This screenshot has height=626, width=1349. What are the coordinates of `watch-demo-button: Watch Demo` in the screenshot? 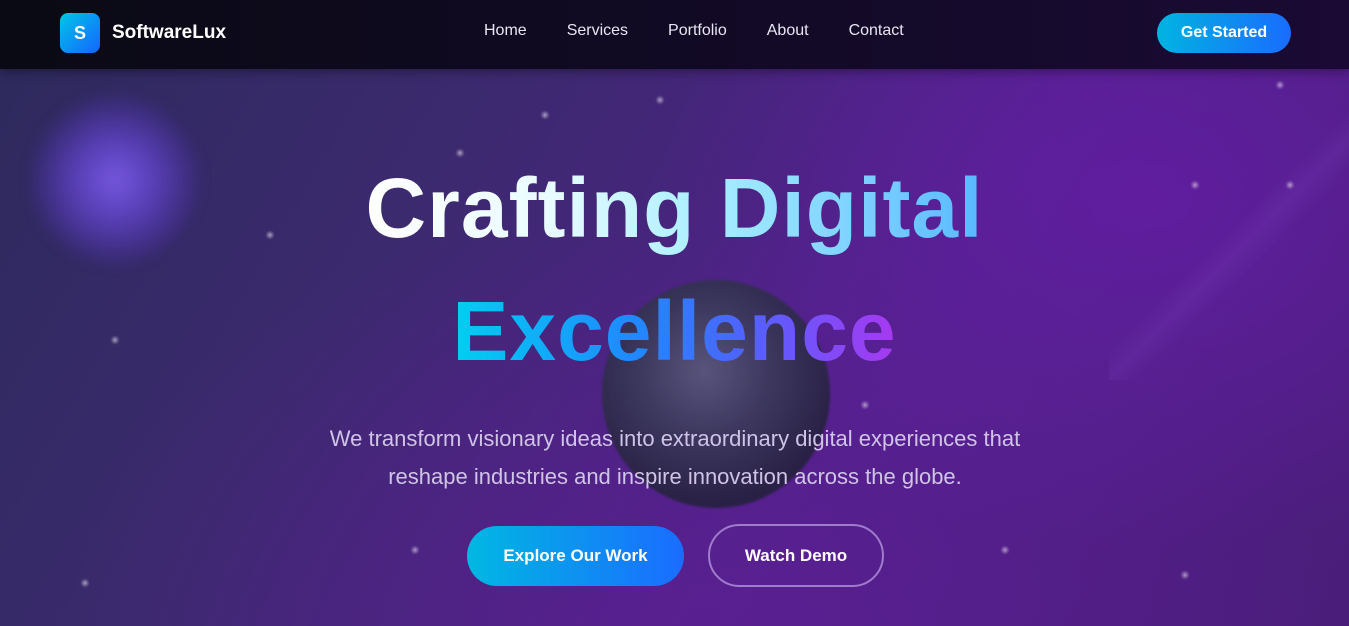 It's located at (796, 555).